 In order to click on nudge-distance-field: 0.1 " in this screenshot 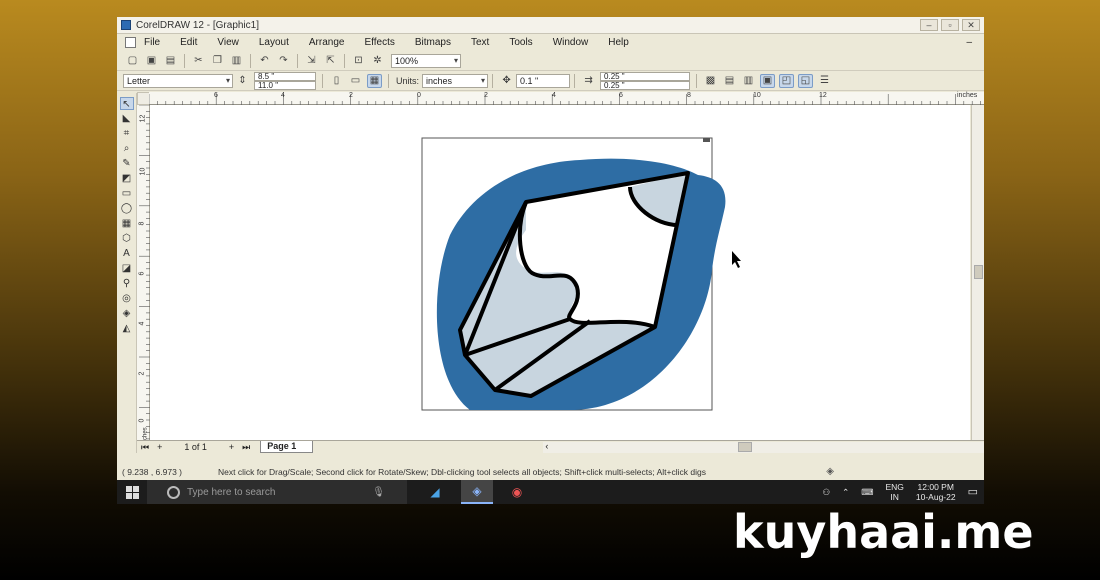, I will do `click(543, 80)`.